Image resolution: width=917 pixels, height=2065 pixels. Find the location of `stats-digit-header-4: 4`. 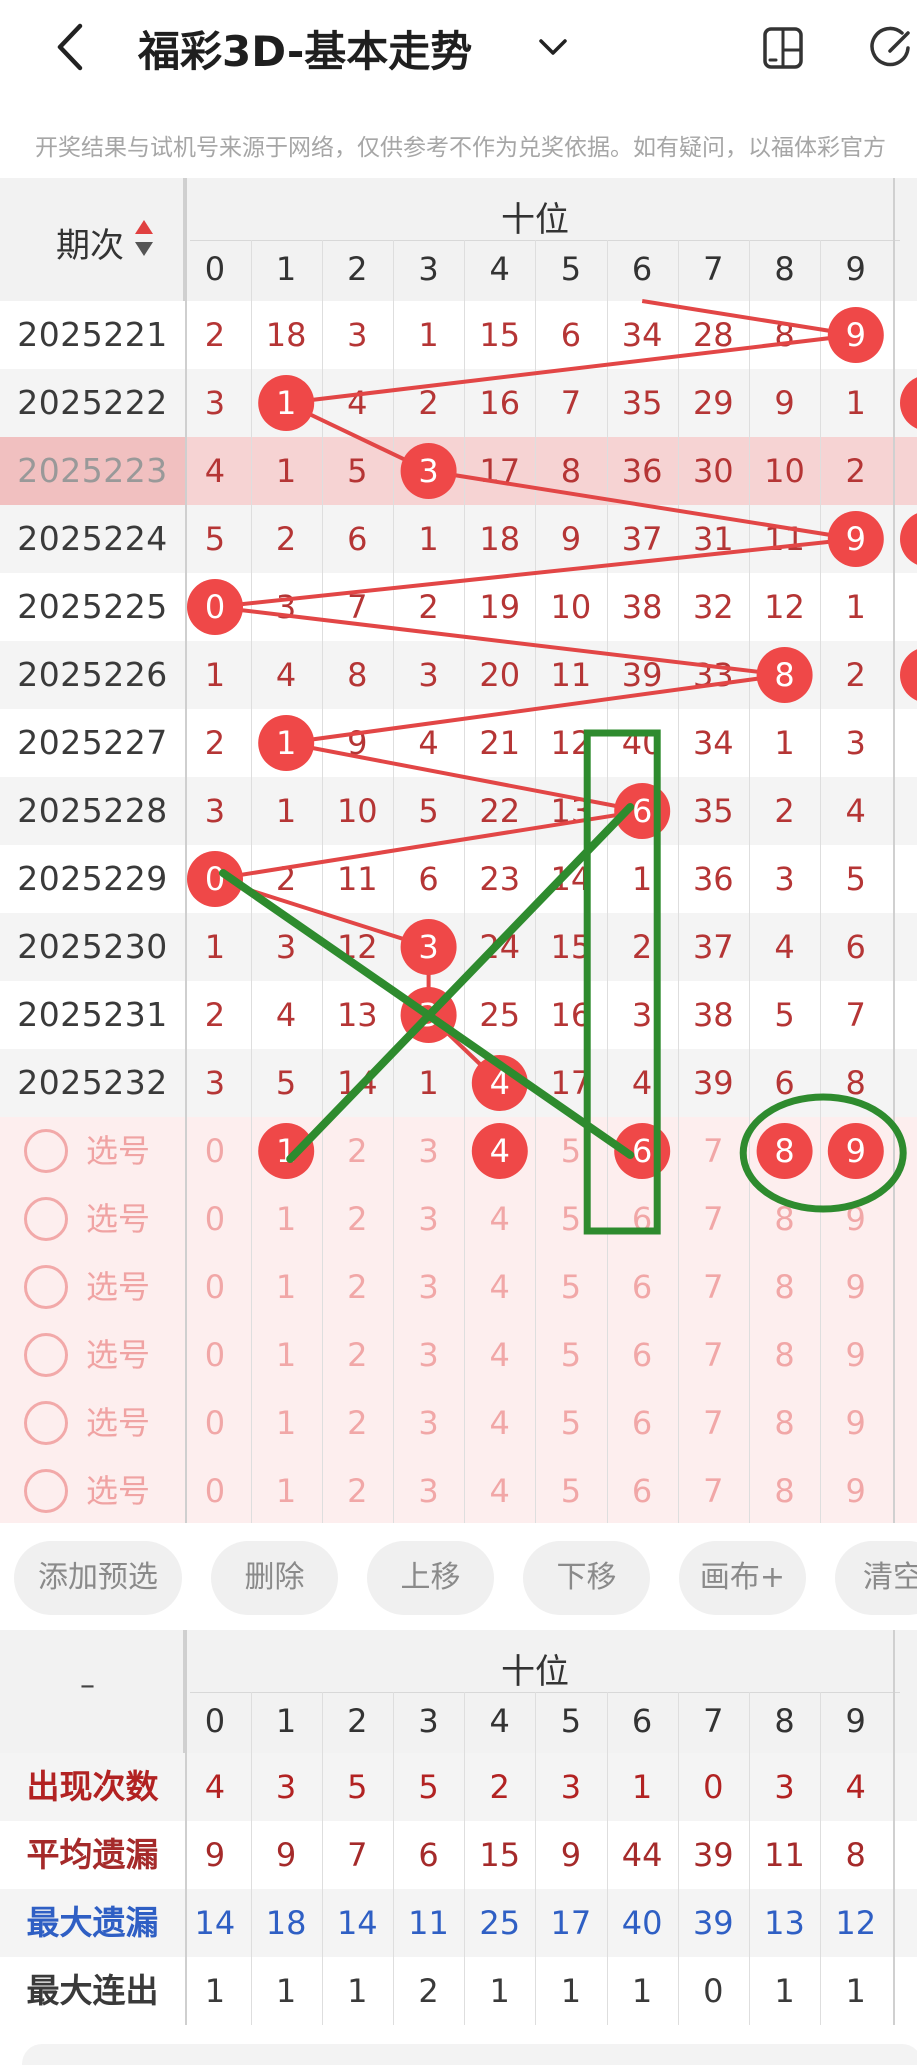

stats-digit-header-4: 4 is located at coordinates (499, 1721).